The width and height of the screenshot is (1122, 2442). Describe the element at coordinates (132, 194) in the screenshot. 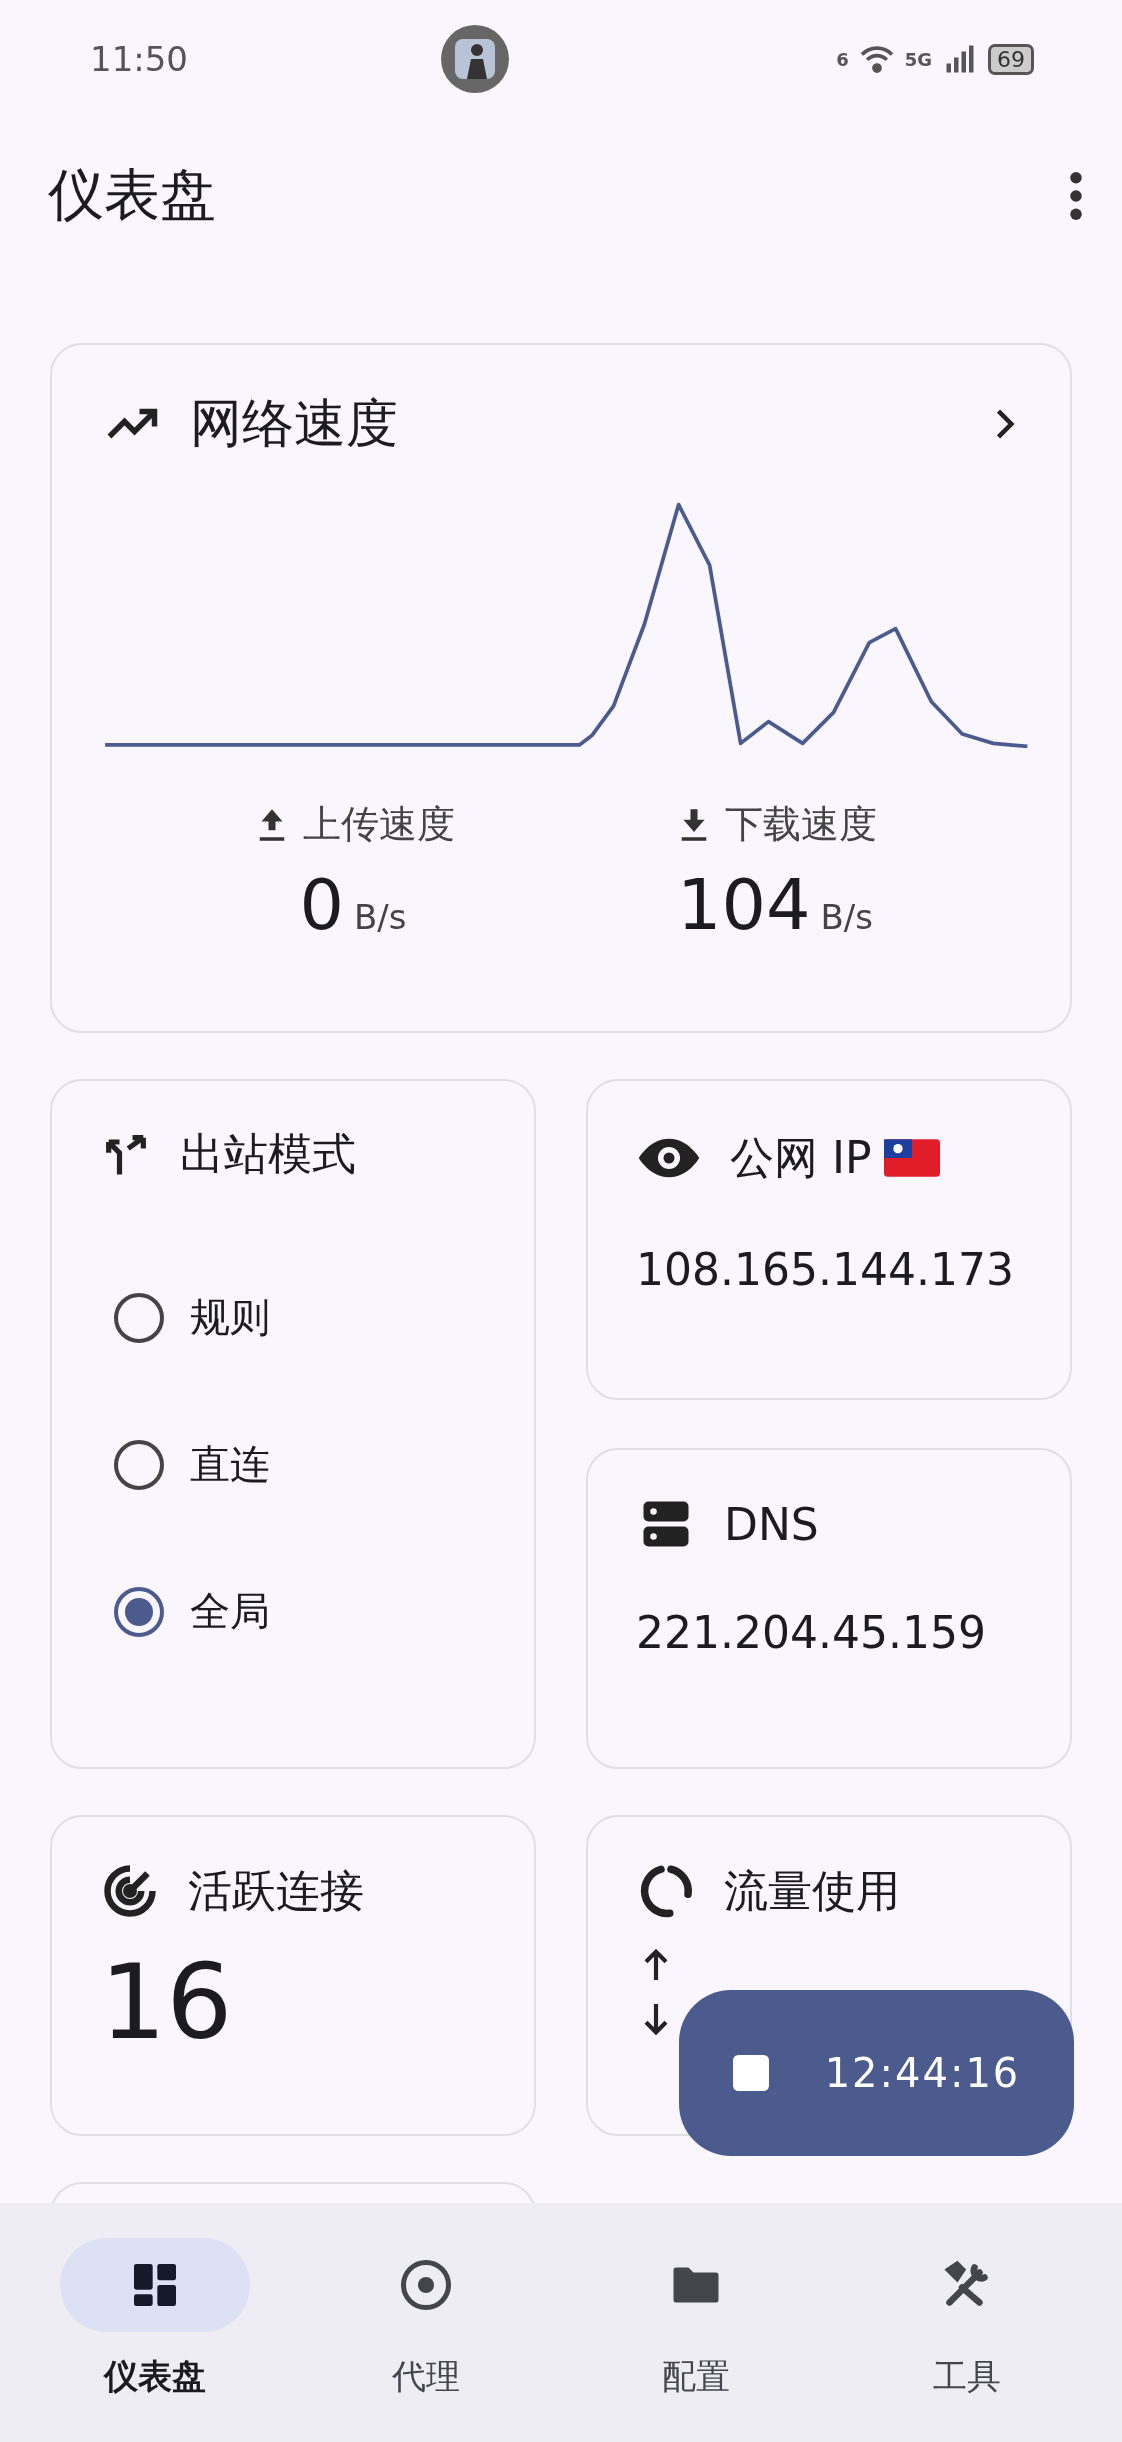

I see `page-title: 仪表盘` at that location.